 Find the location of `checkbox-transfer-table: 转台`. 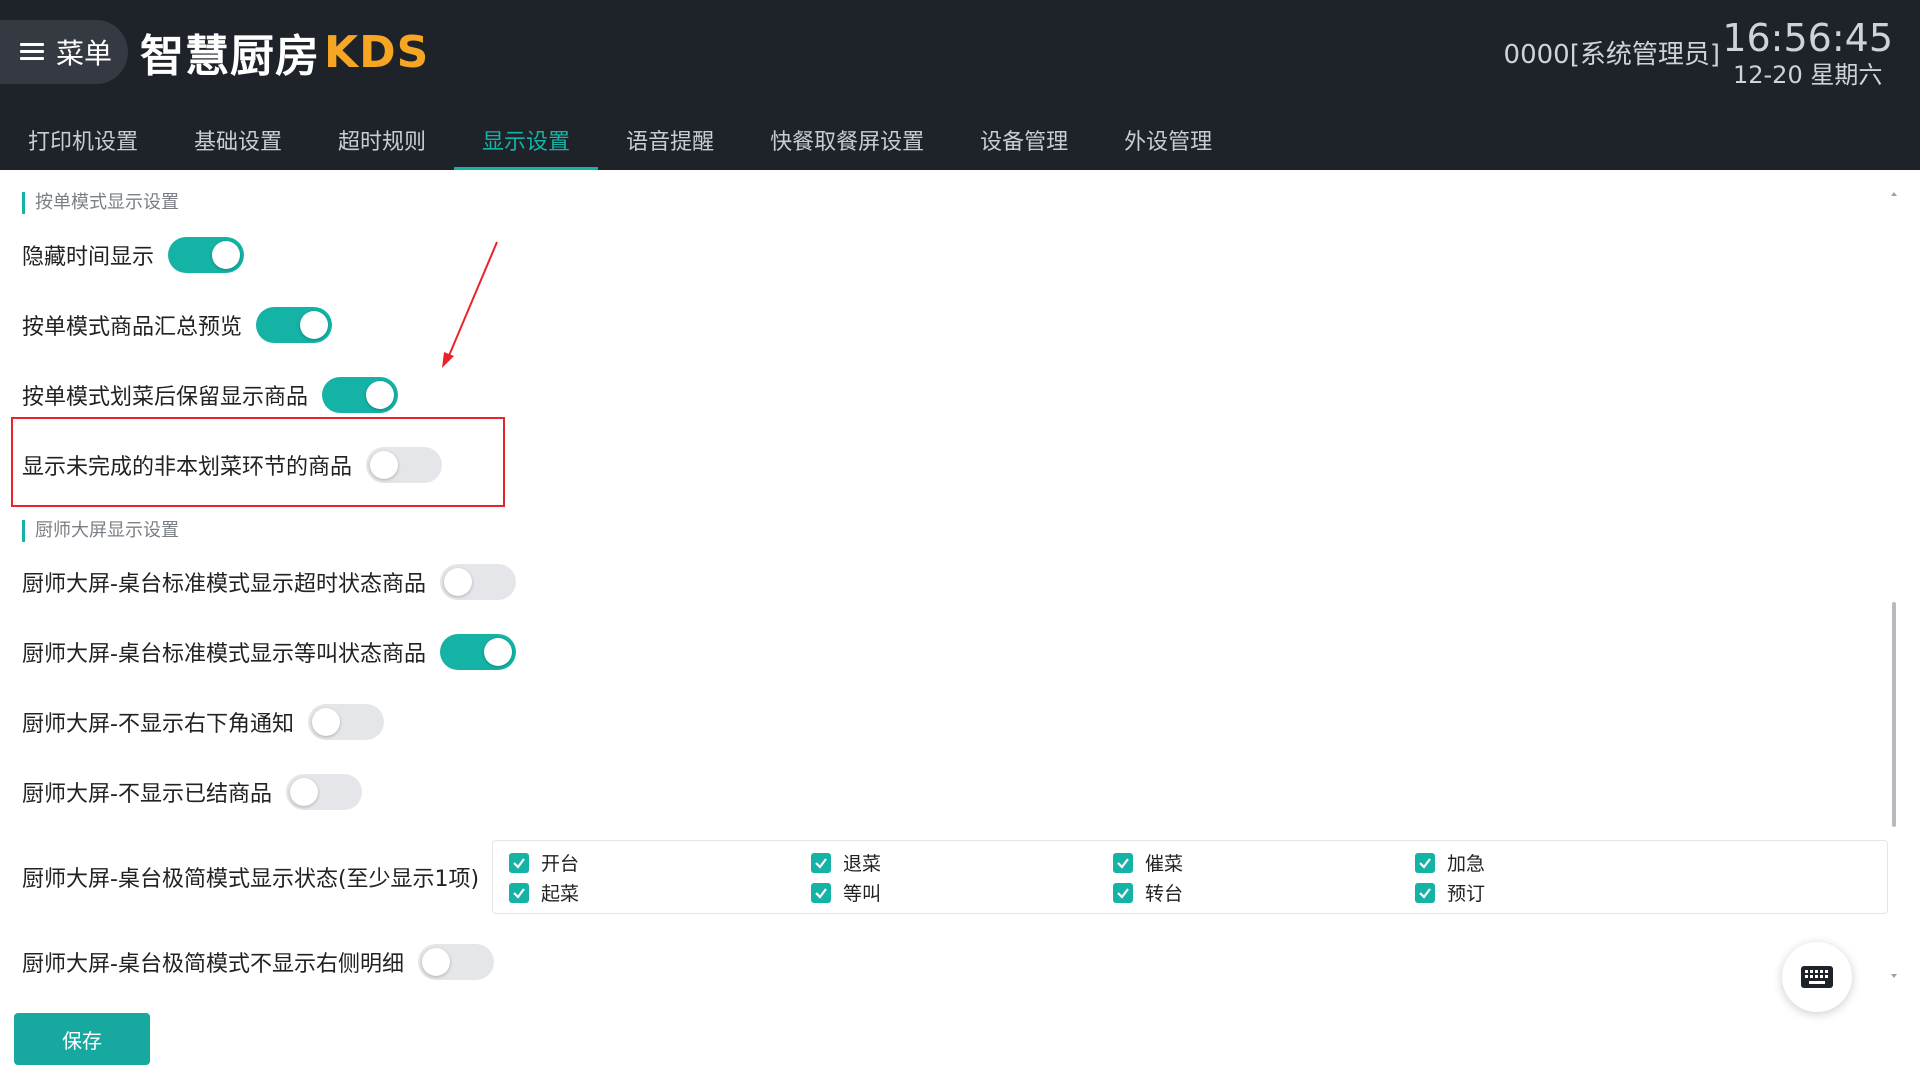

checkbox-transfer-table: 转台 is located at coordinates (1148, 892).